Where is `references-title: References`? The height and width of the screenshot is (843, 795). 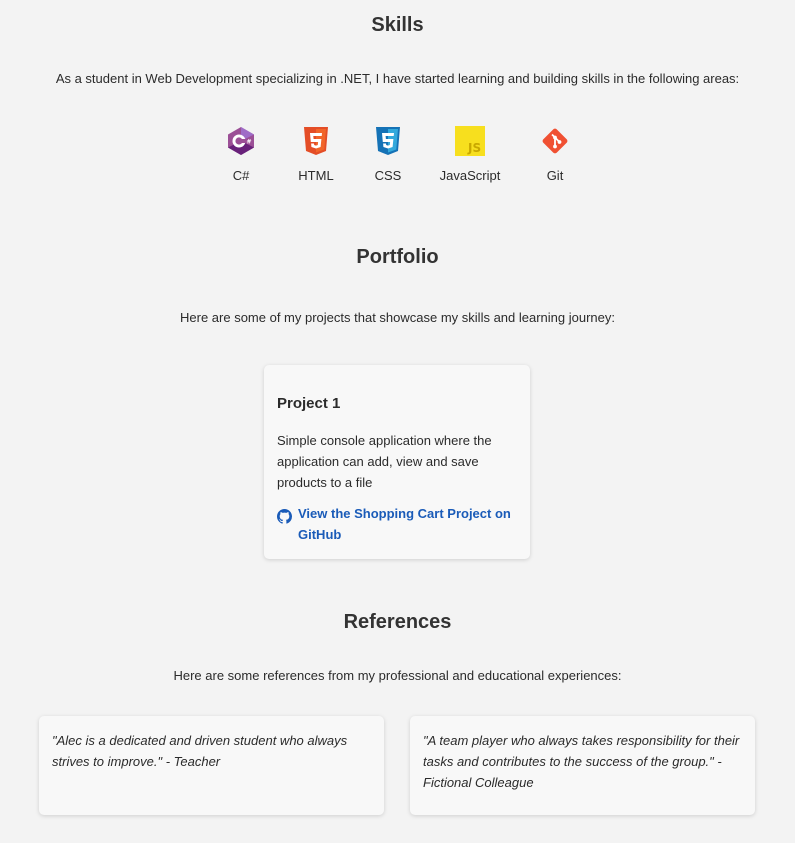 references-title: References is located at coordinates (397, 622).